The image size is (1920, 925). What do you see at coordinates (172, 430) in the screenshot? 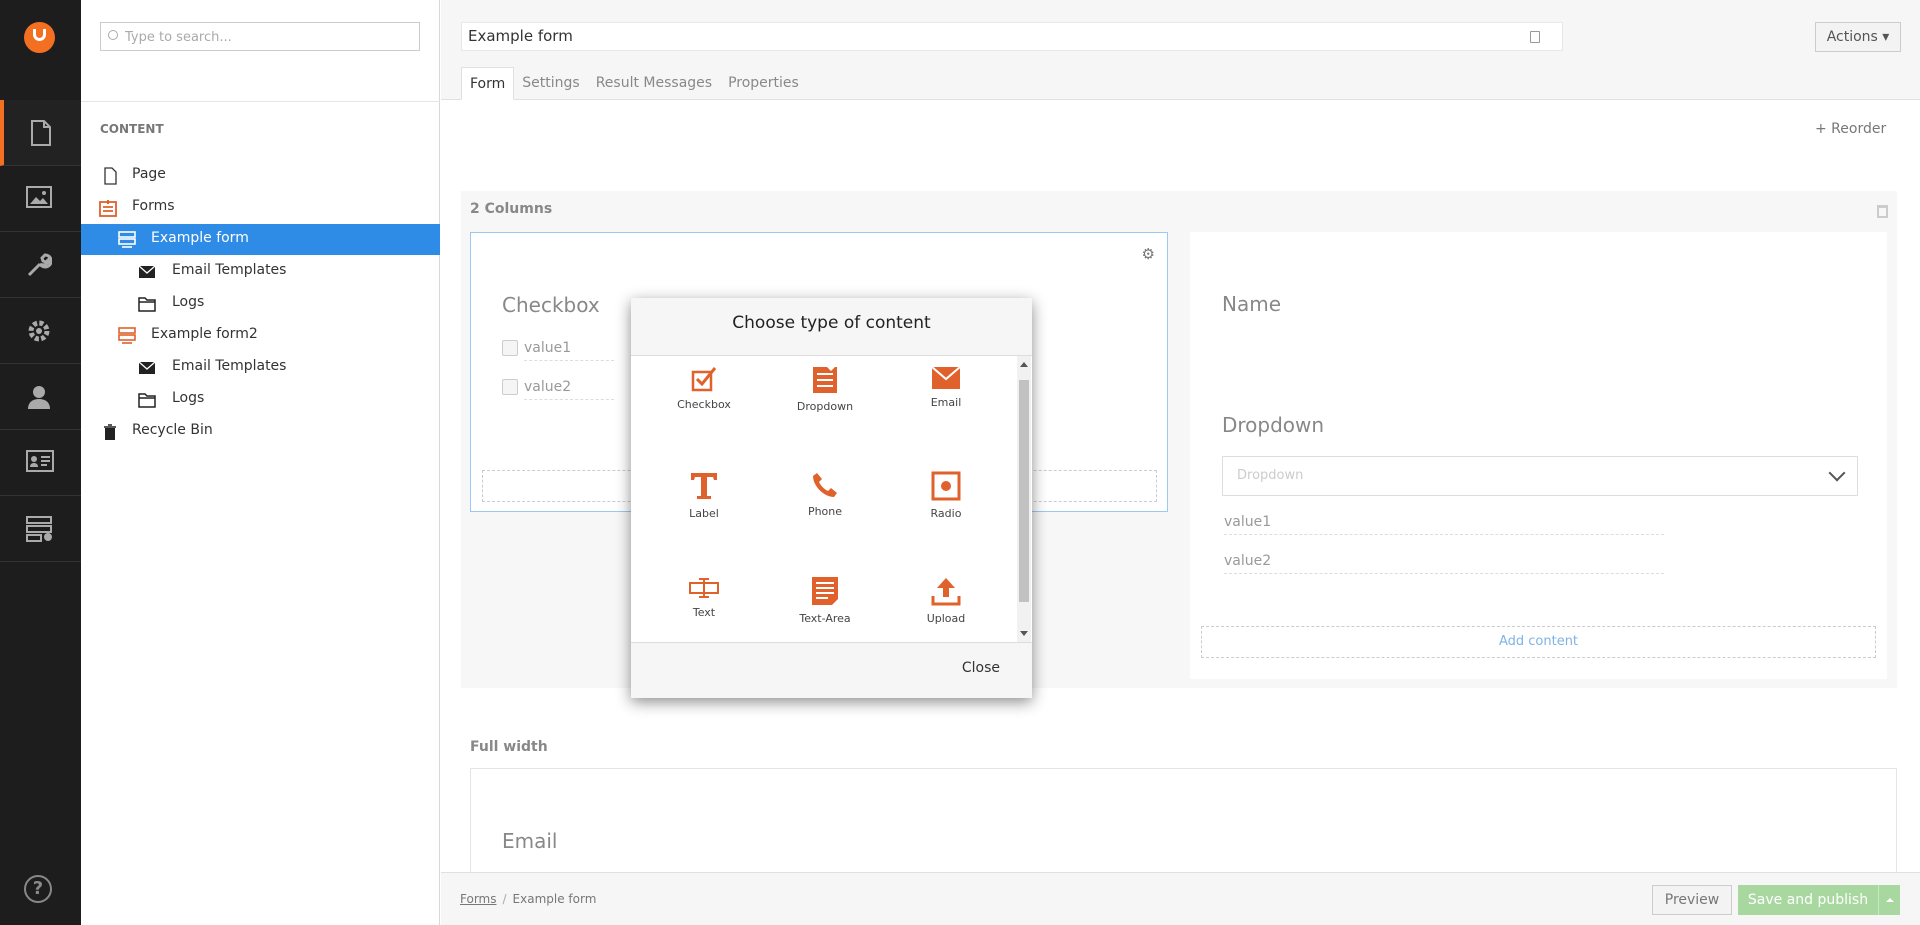
I see `tree-item-label: Recycle Bin` at bounding box center [172, 430].